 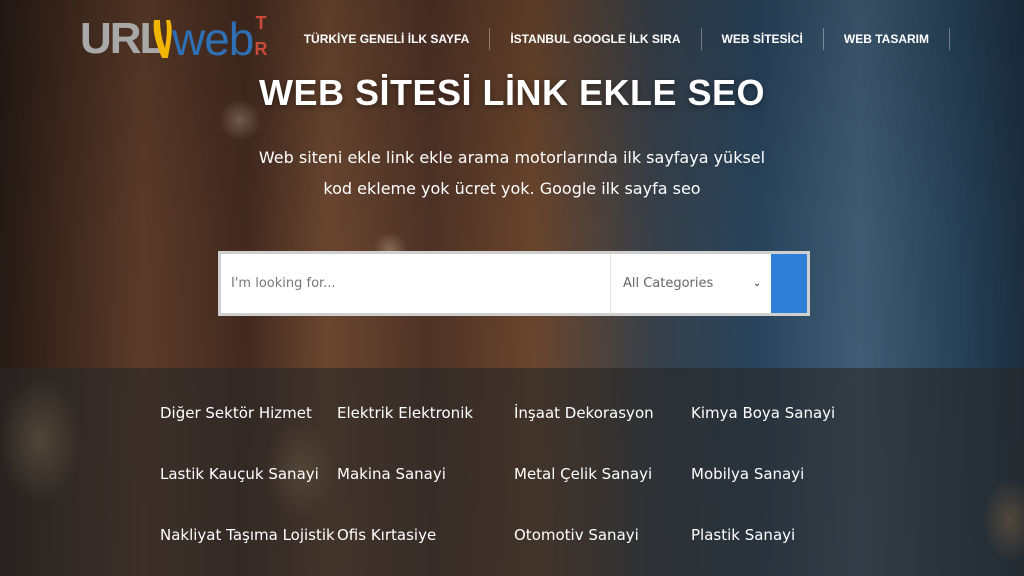 I want to click on category-link: Diğer Sektör Hizmet, so click(x=248, y=428).